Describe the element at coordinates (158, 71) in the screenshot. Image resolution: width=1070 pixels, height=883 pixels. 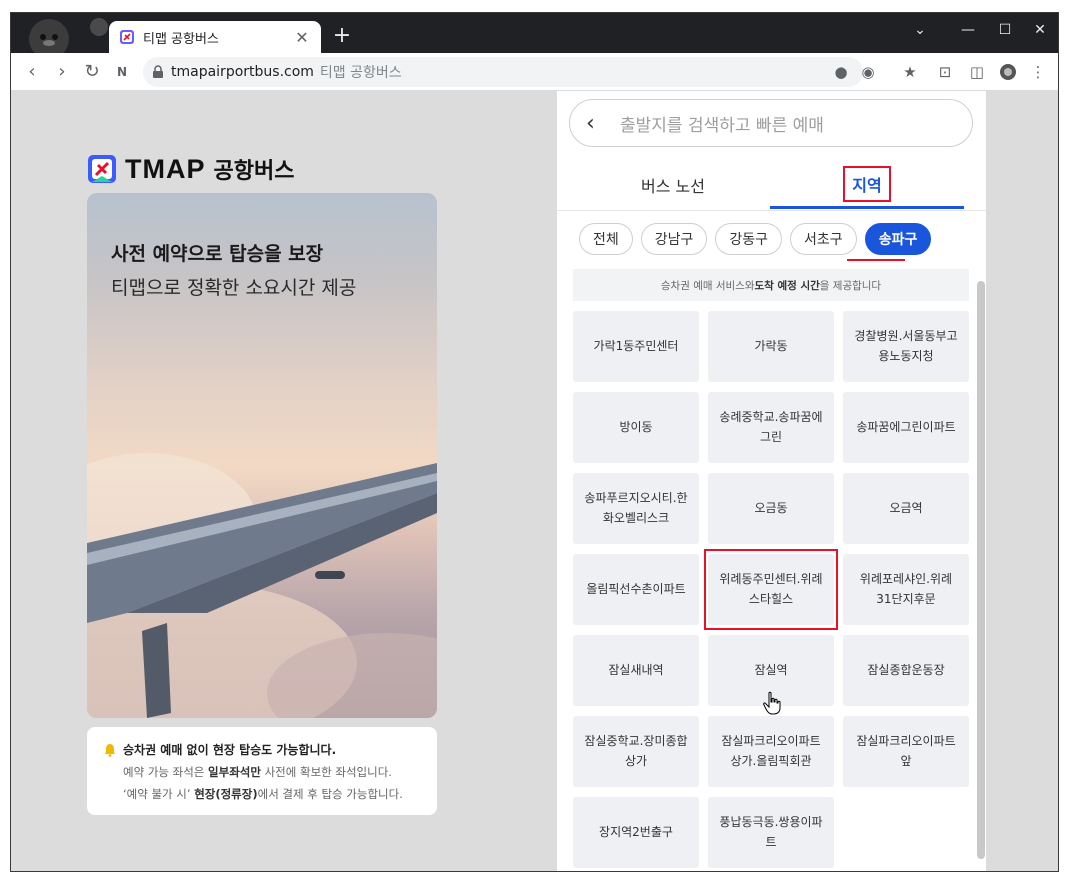
I see `lock-icon` at that location.